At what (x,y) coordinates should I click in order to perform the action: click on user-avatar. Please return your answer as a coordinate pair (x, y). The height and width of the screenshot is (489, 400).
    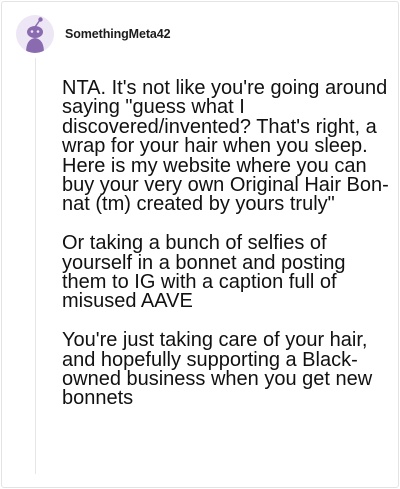
    Looking at the image, I should click on (35, 34).